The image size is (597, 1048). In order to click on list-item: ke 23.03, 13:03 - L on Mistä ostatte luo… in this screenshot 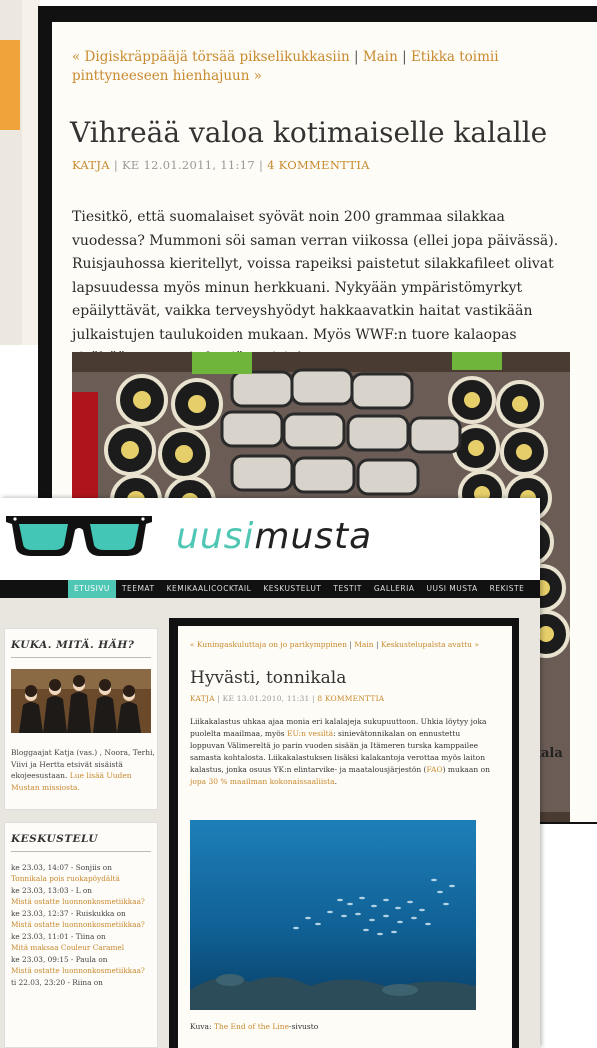, I will do `click(84, 896)`.